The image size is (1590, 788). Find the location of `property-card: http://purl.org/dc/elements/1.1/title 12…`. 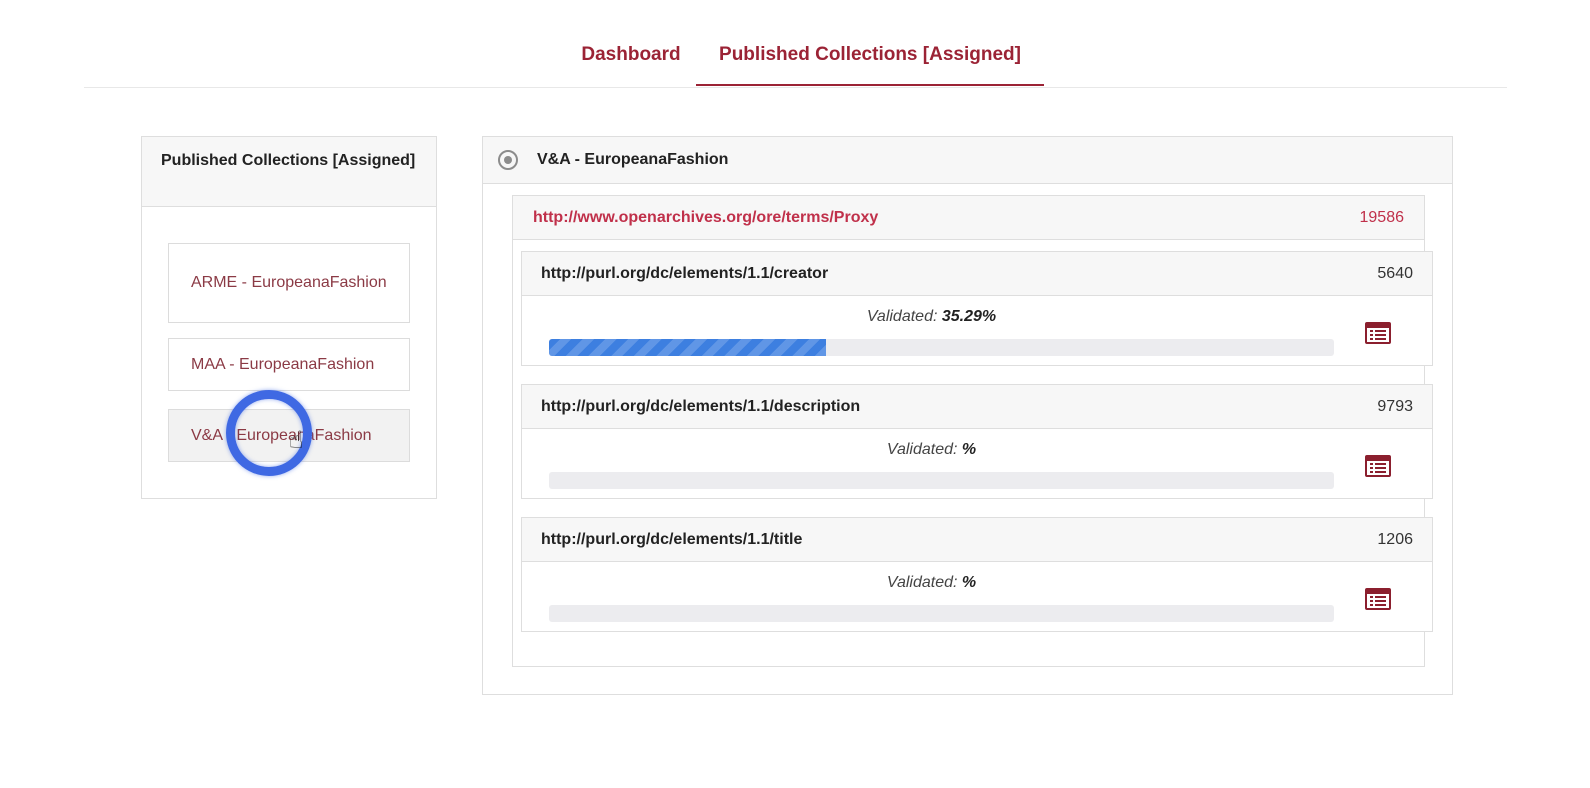

property-card: http://purl.org/dc/elements/1.1/title 12… is located at coordinates (977, 574).